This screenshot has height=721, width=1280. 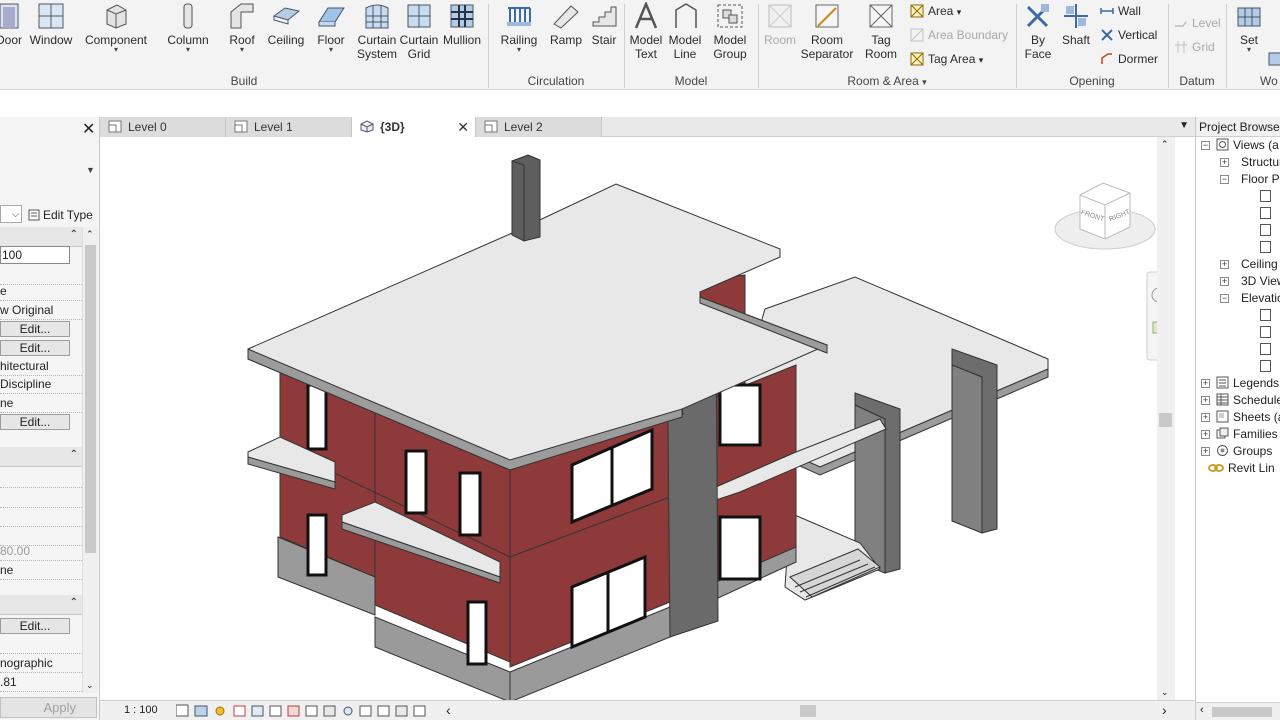 What do you see at coordinates (163, 127) in the screenshot?
I see `tab-level-0: Level 0` at bounding box center [163, 127].